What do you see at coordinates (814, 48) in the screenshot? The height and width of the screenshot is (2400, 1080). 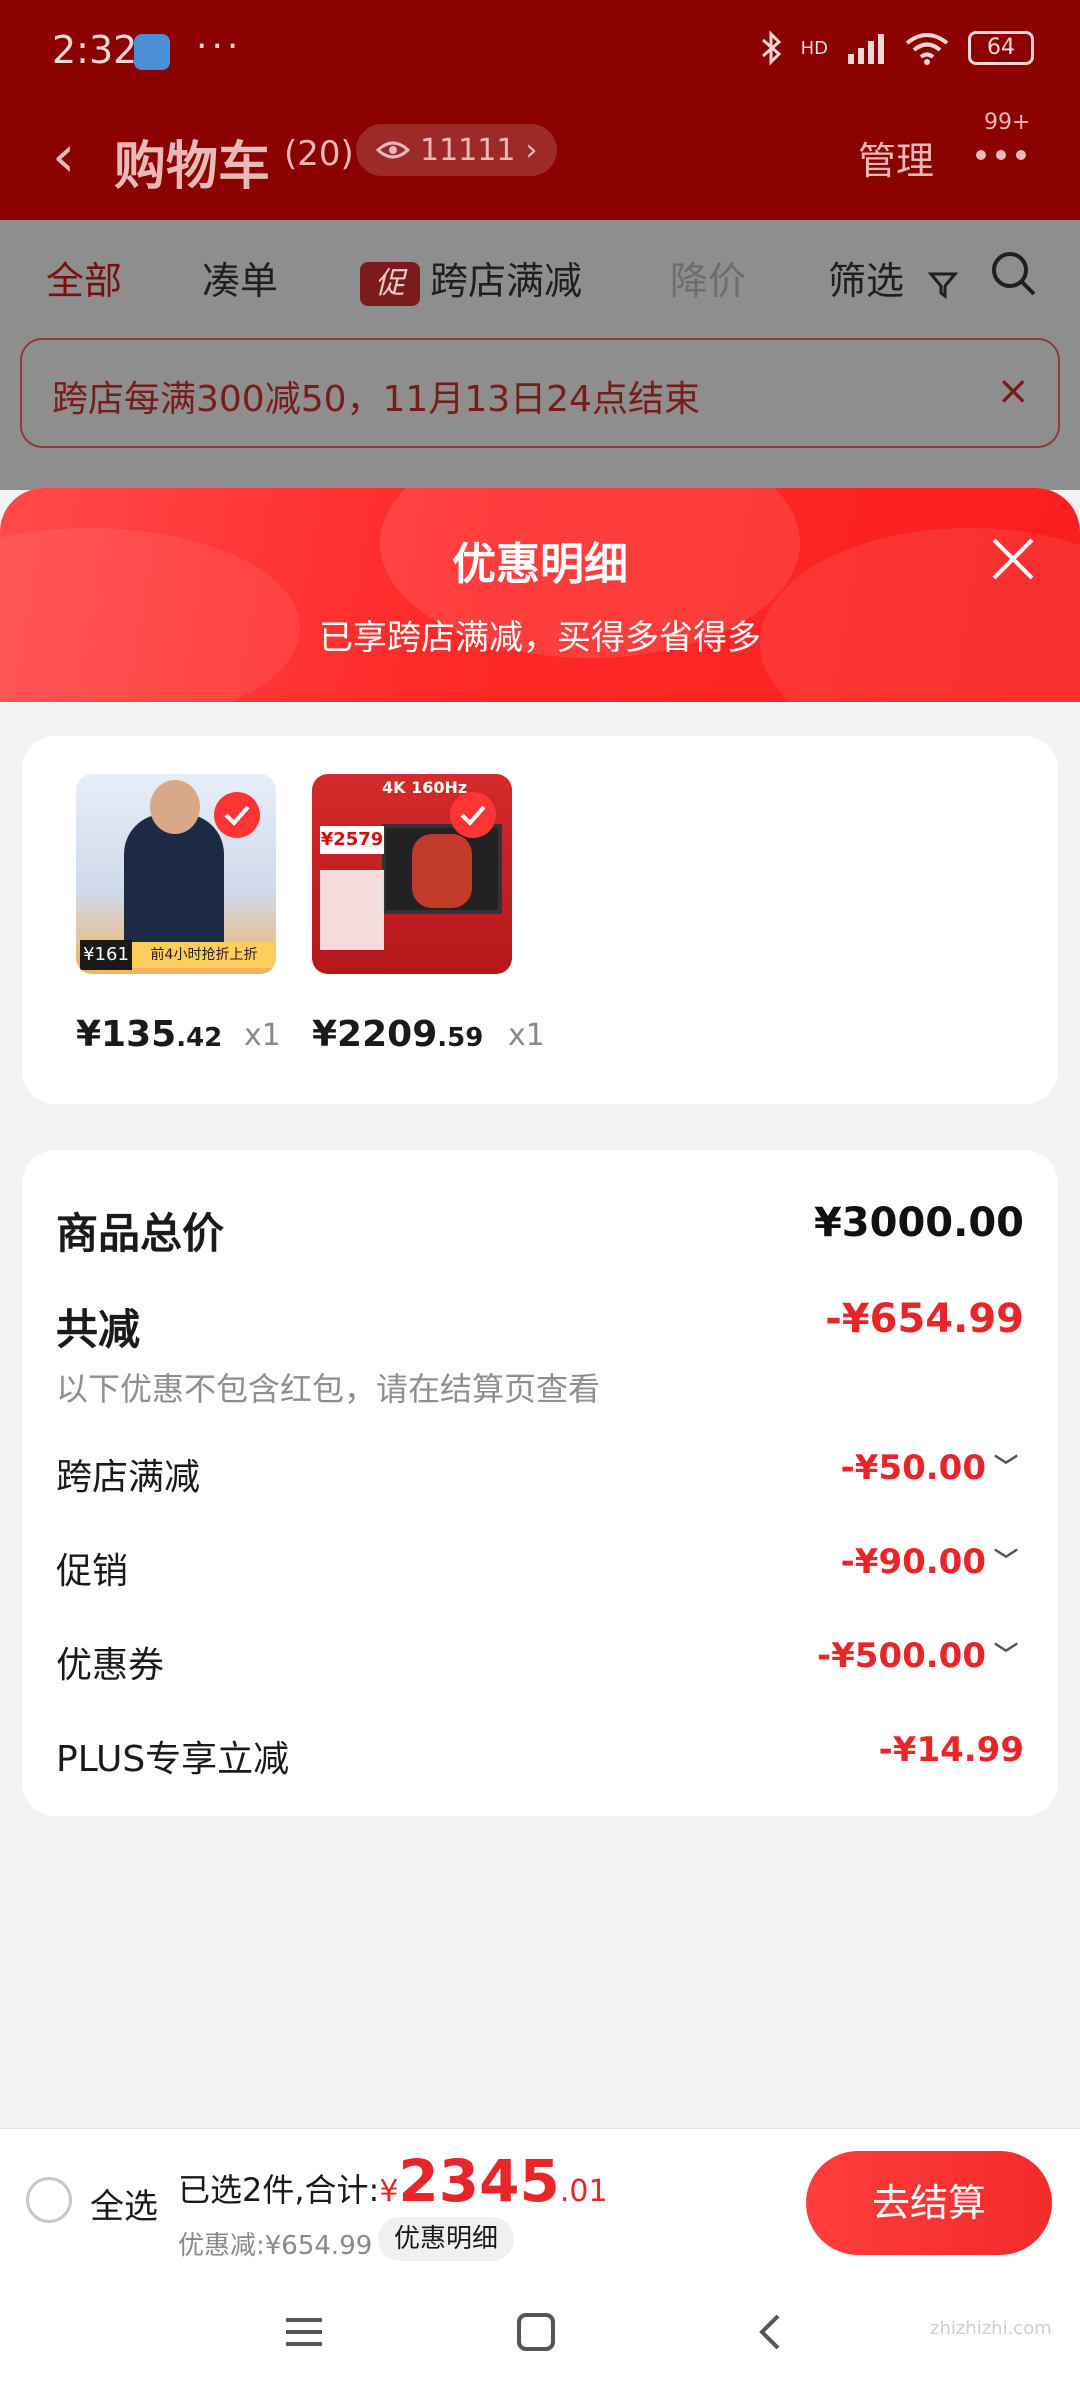 I see `network-type-label: HD` at bounding box center [814, 48].